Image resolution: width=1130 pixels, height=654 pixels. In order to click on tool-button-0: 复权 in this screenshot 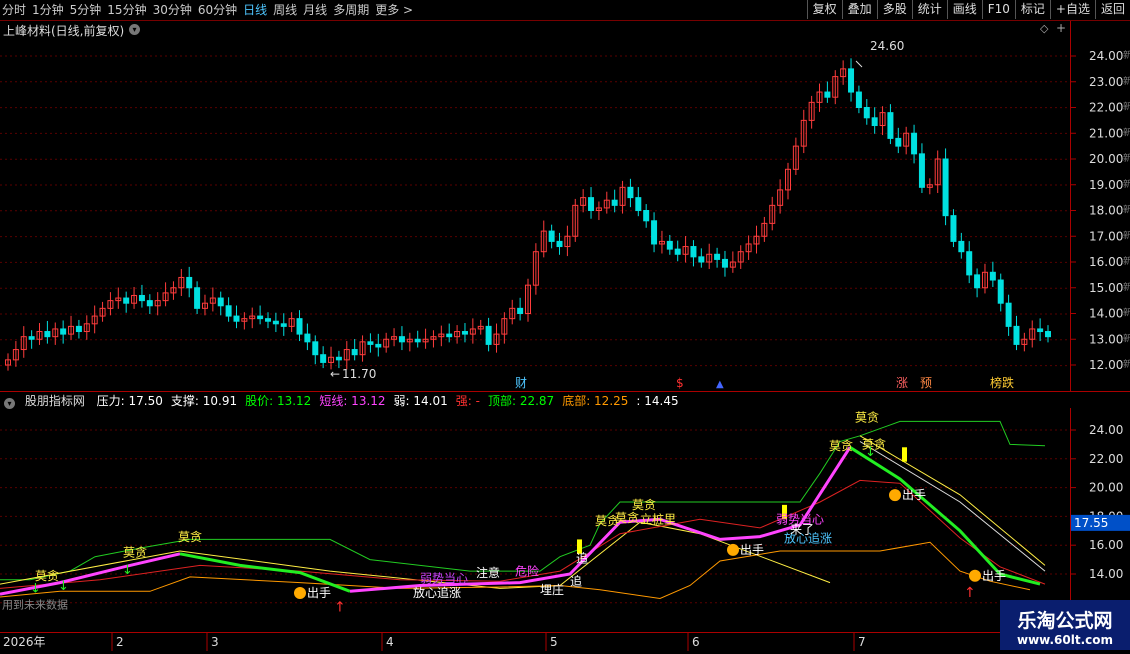, I will do `click(824, 9)`.